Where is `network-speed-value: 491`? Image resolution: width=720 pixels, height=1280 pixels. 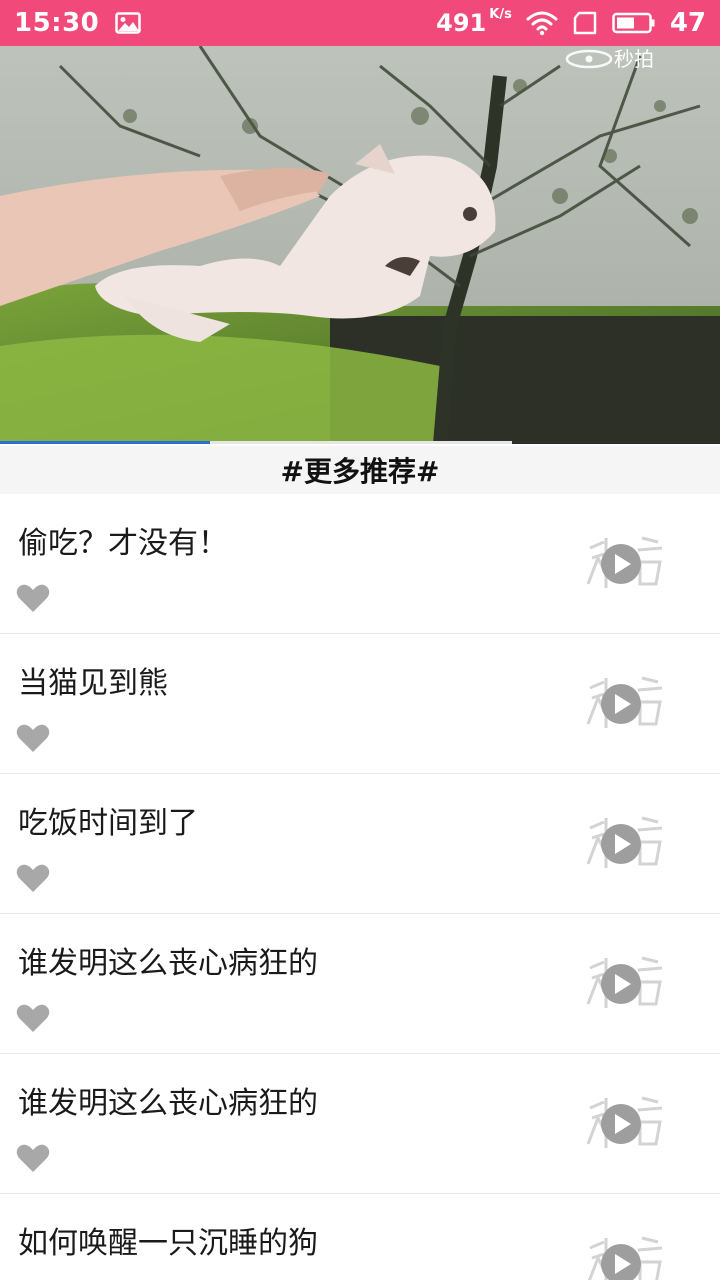
network-speed-value: 491 is located at coordinates (461, 23).